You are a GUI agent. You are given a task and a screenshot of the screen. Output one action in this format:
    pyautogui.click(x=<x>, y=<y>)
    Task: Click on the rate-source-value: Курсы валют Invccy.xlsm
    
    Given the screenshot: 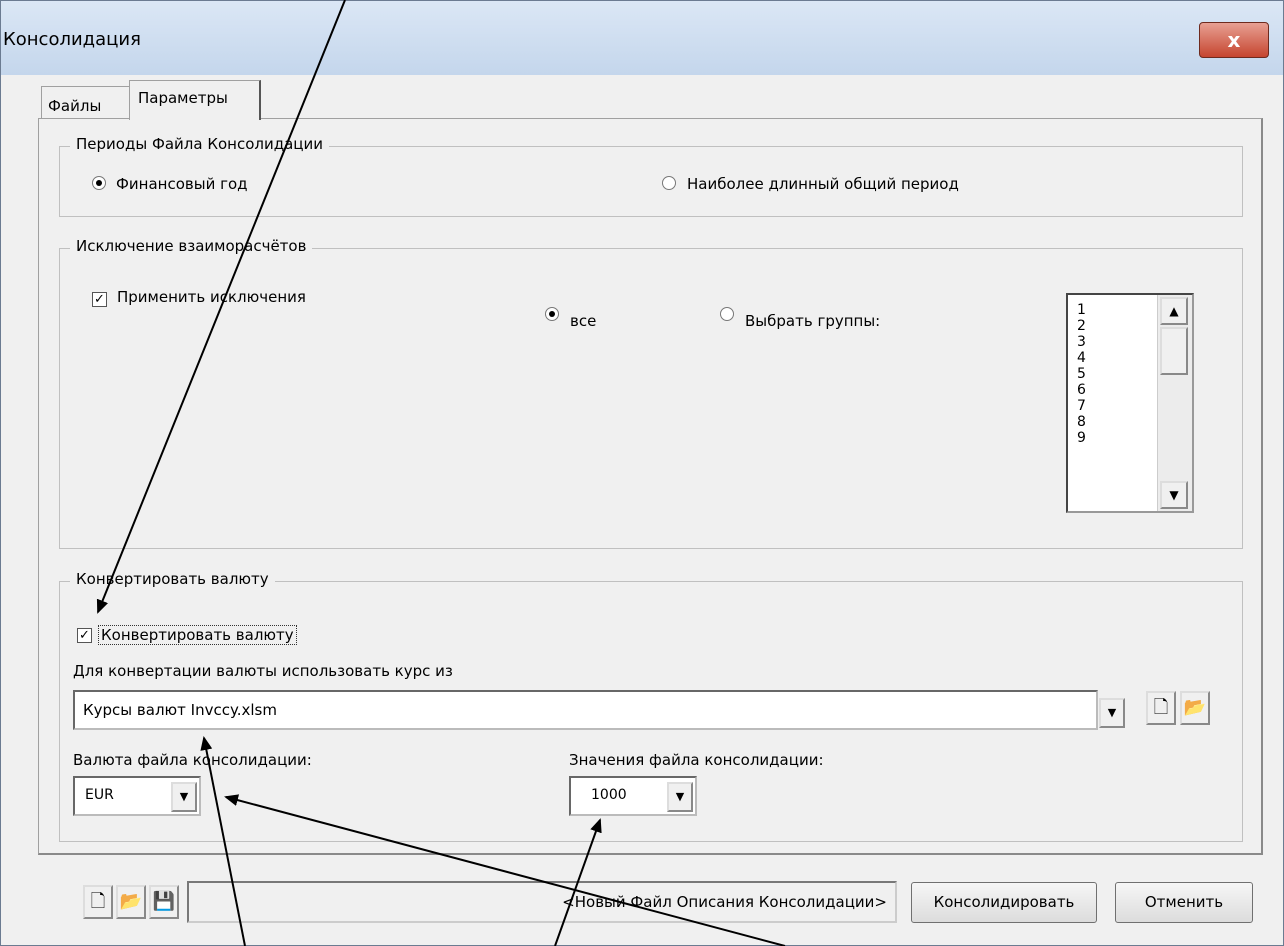 What is the action you would take?
    pyautogui.click(x=180, y=710)
    